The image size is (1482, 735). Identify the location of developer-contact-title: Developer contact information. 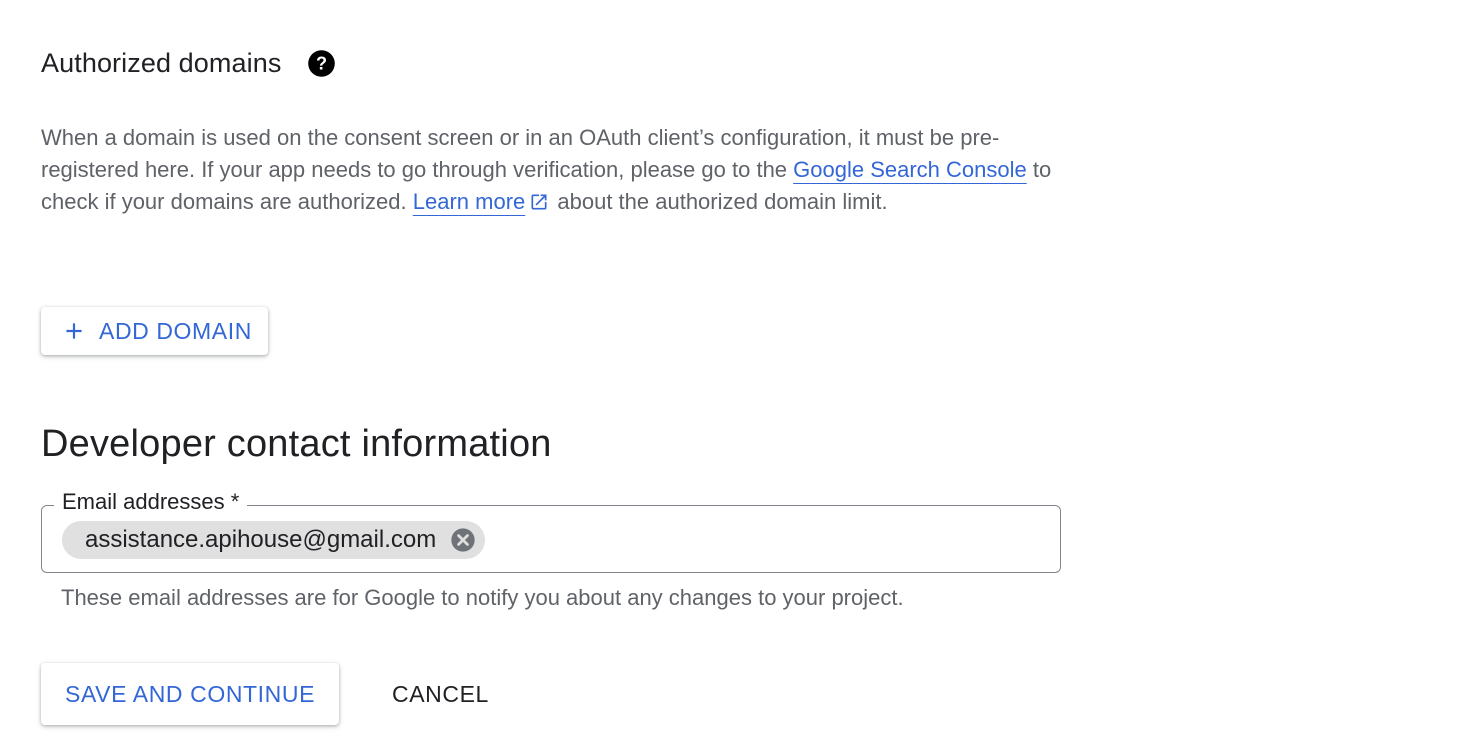
(296, 444).